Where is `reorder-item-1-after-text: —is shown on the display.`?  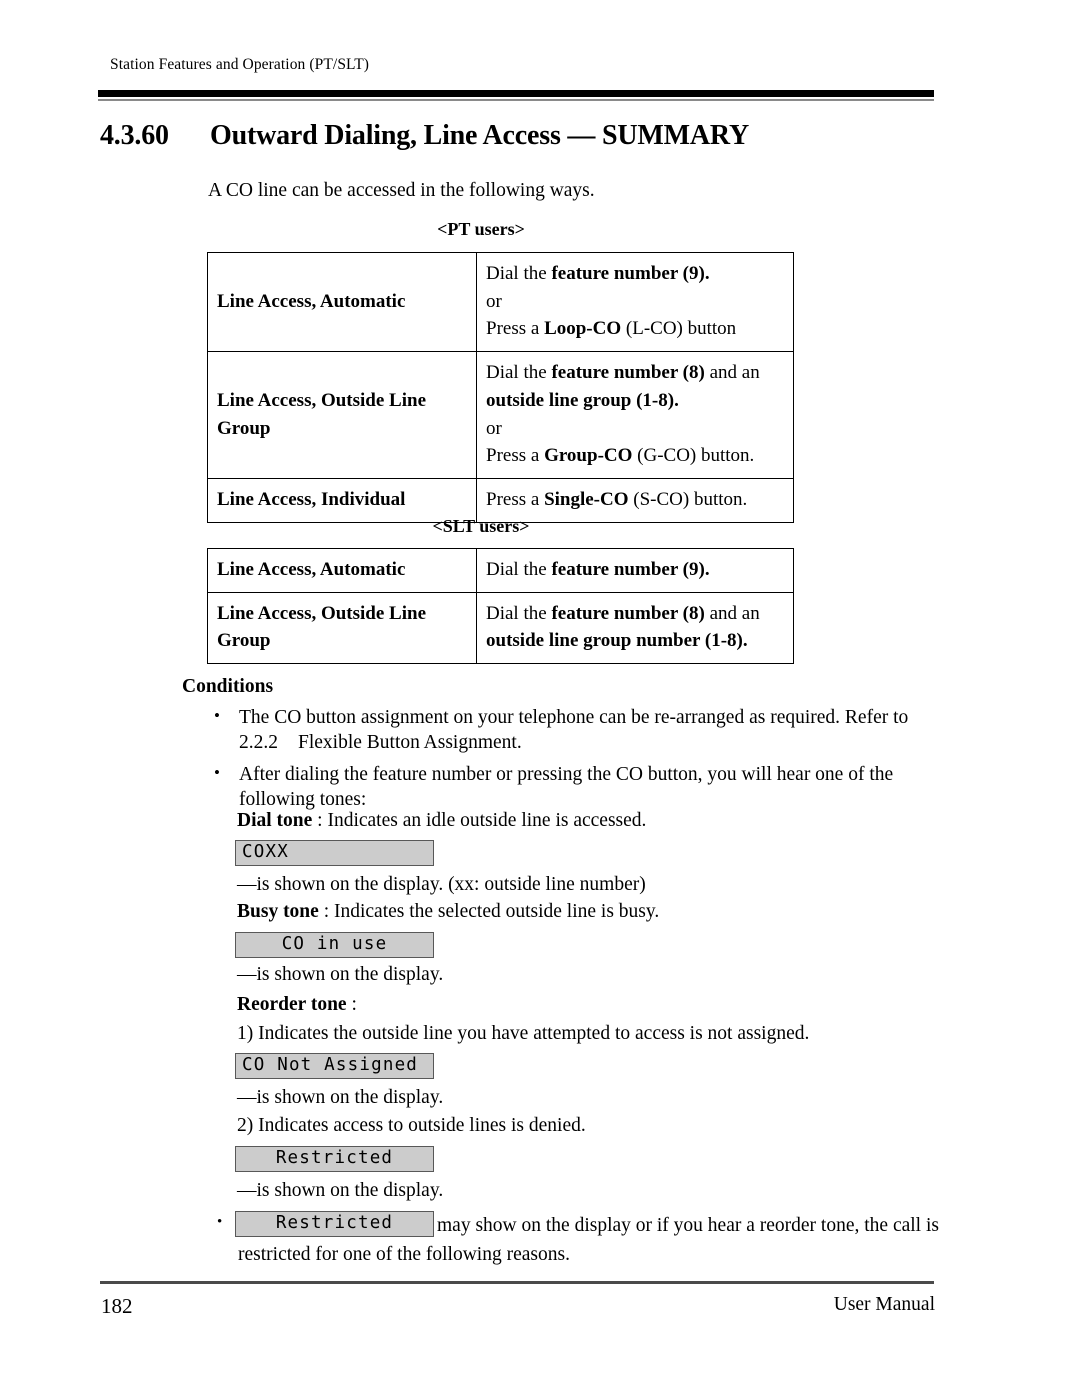
reorder-item-1-after-text: —is shown on the display. is located at coordinates (340, 1097).